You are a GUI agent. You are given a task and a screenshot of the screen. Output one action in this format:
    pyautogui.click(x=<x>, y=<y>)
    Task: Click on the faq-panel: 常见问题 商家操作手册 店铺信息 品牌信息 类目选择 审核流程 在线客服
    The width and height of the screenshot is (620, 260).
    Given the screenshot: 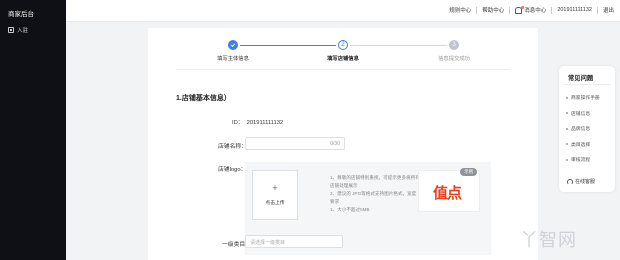 What is the action you would take?
    pyautogui.click(x=587, y=129)
    